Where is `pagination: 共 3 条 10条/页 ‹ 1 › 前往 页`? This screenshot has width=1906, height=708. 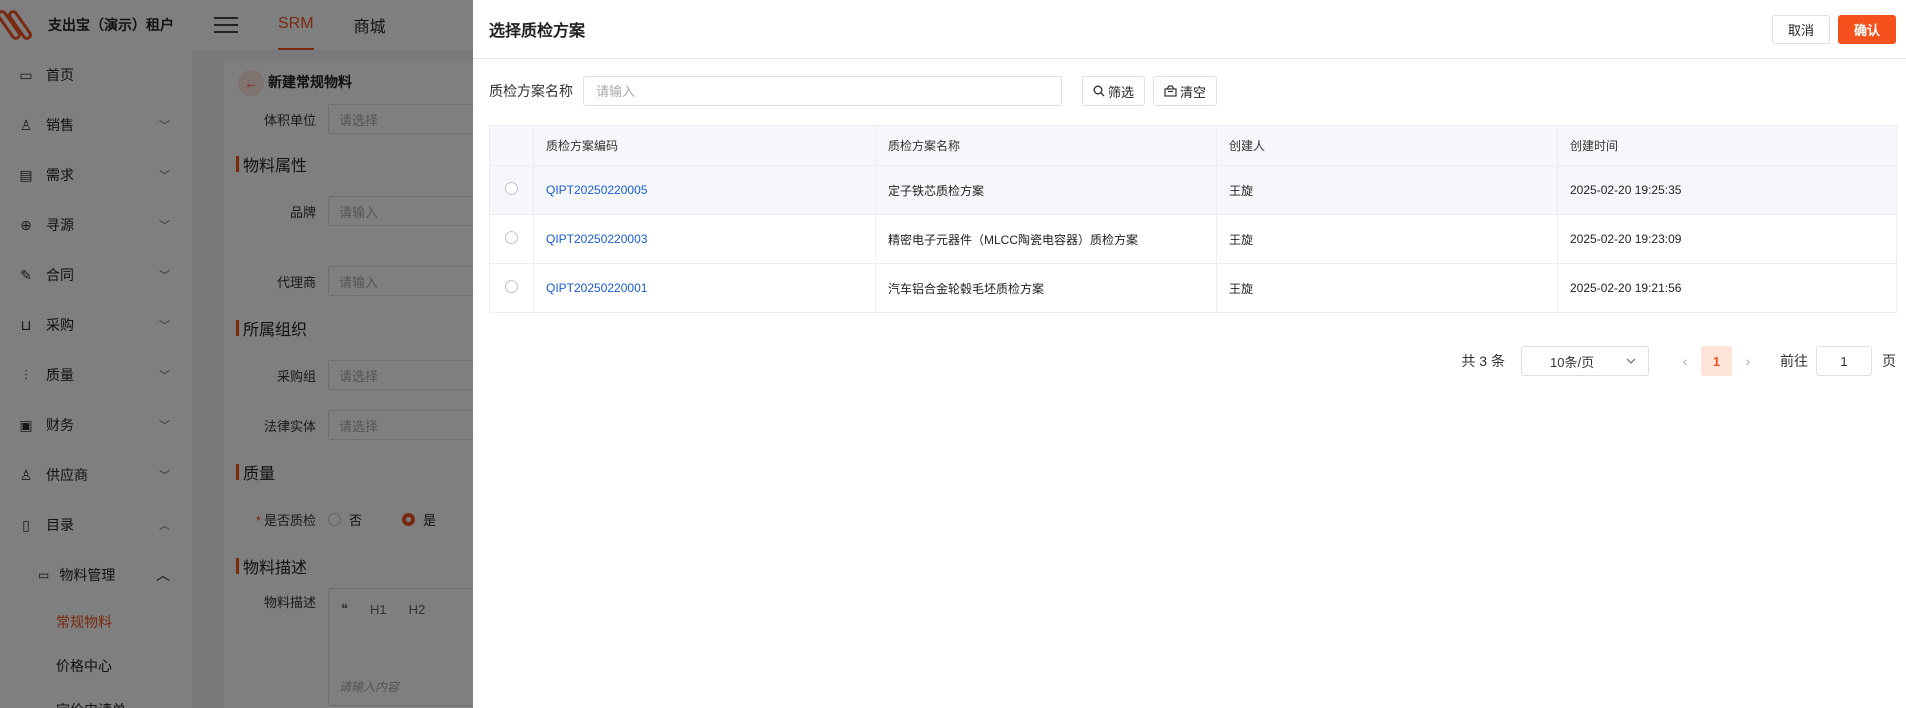 pagination: 共 3 条 10条/页 ‹ 1 › 前往 页 is located at coordinates (1678, 361).